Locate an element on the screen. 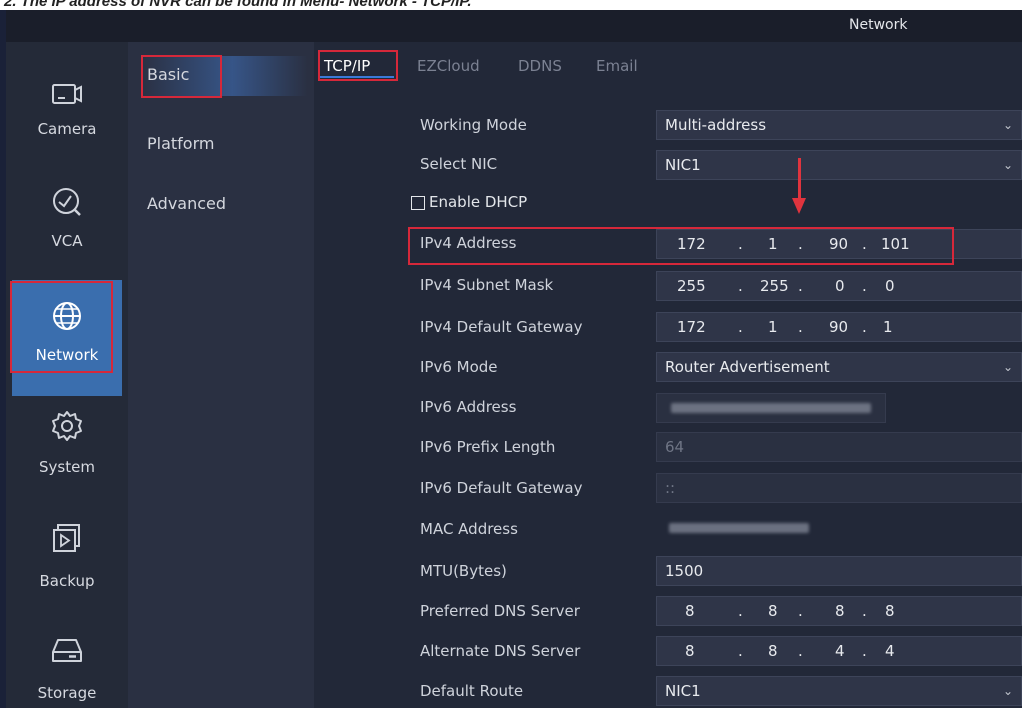 The image size is (1022, 708). sidebar-item-system: System is located at coordinates (67, 458).